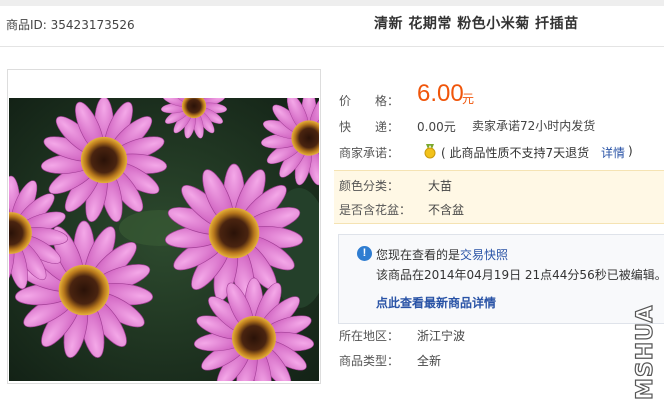 This screenshot has width=664, height=410. Describe the element at coordinates (440, 185) in the screenshot. I see `color-category-value: 大苗` at that location.